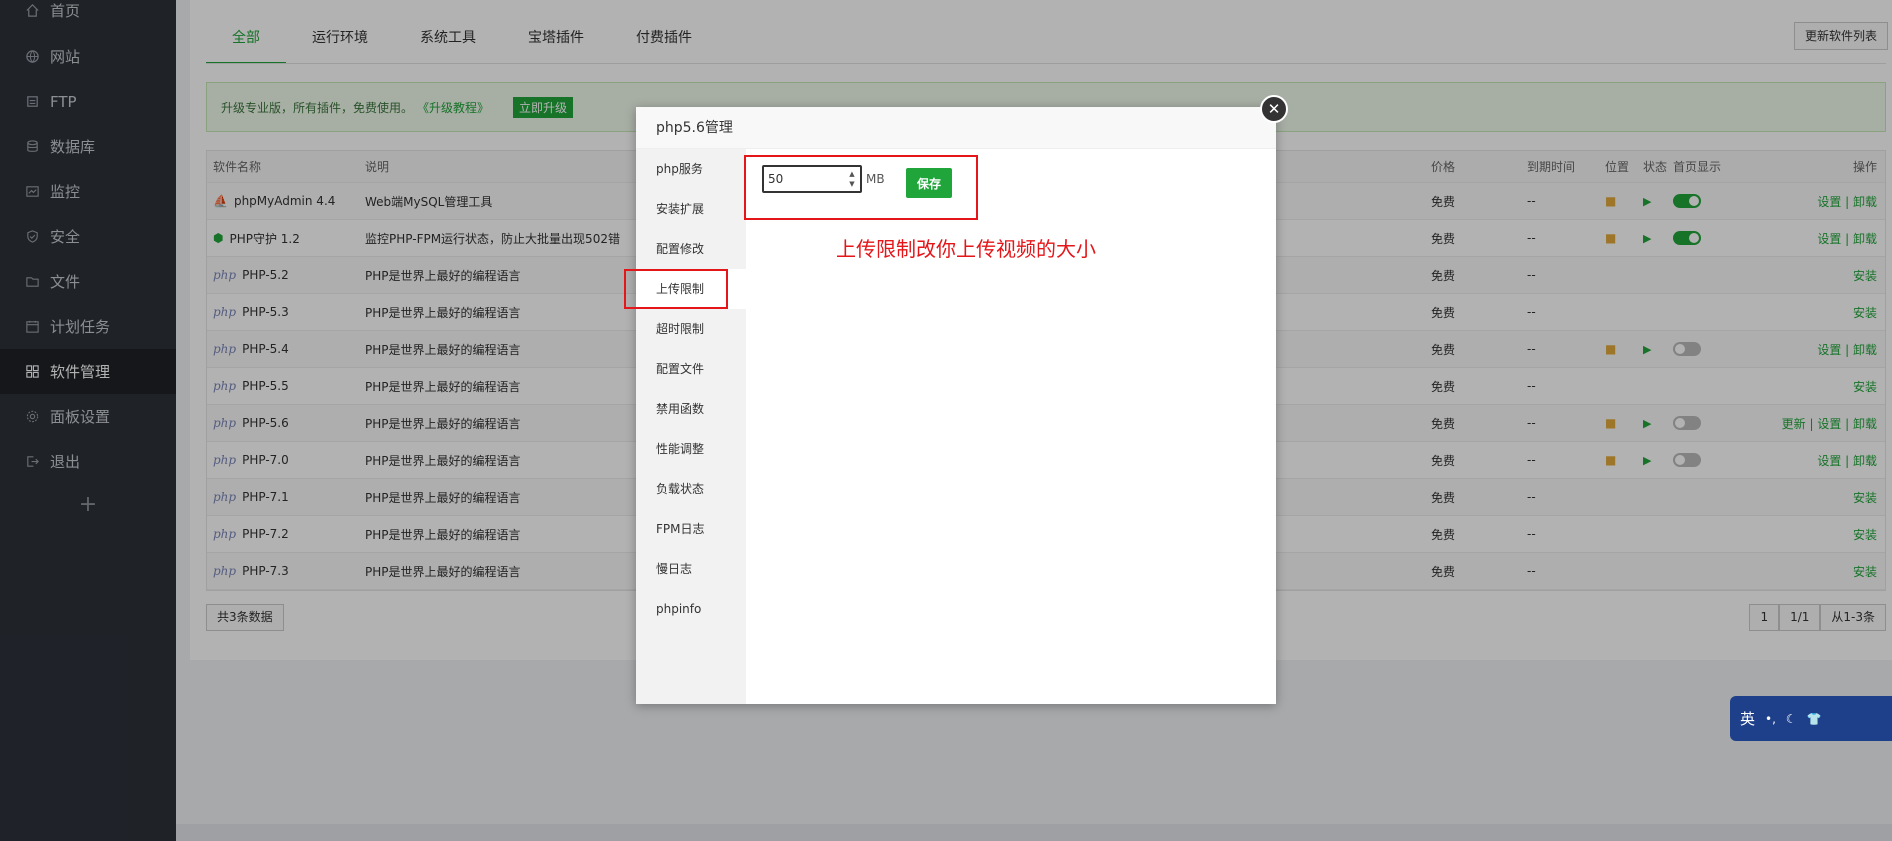 This screenshot has width=1892, height=841. What do you see at coordinates (1770, 719) in the screenshot?
I see `punctuation-icon: •,` at bounding box center [1770, 719].